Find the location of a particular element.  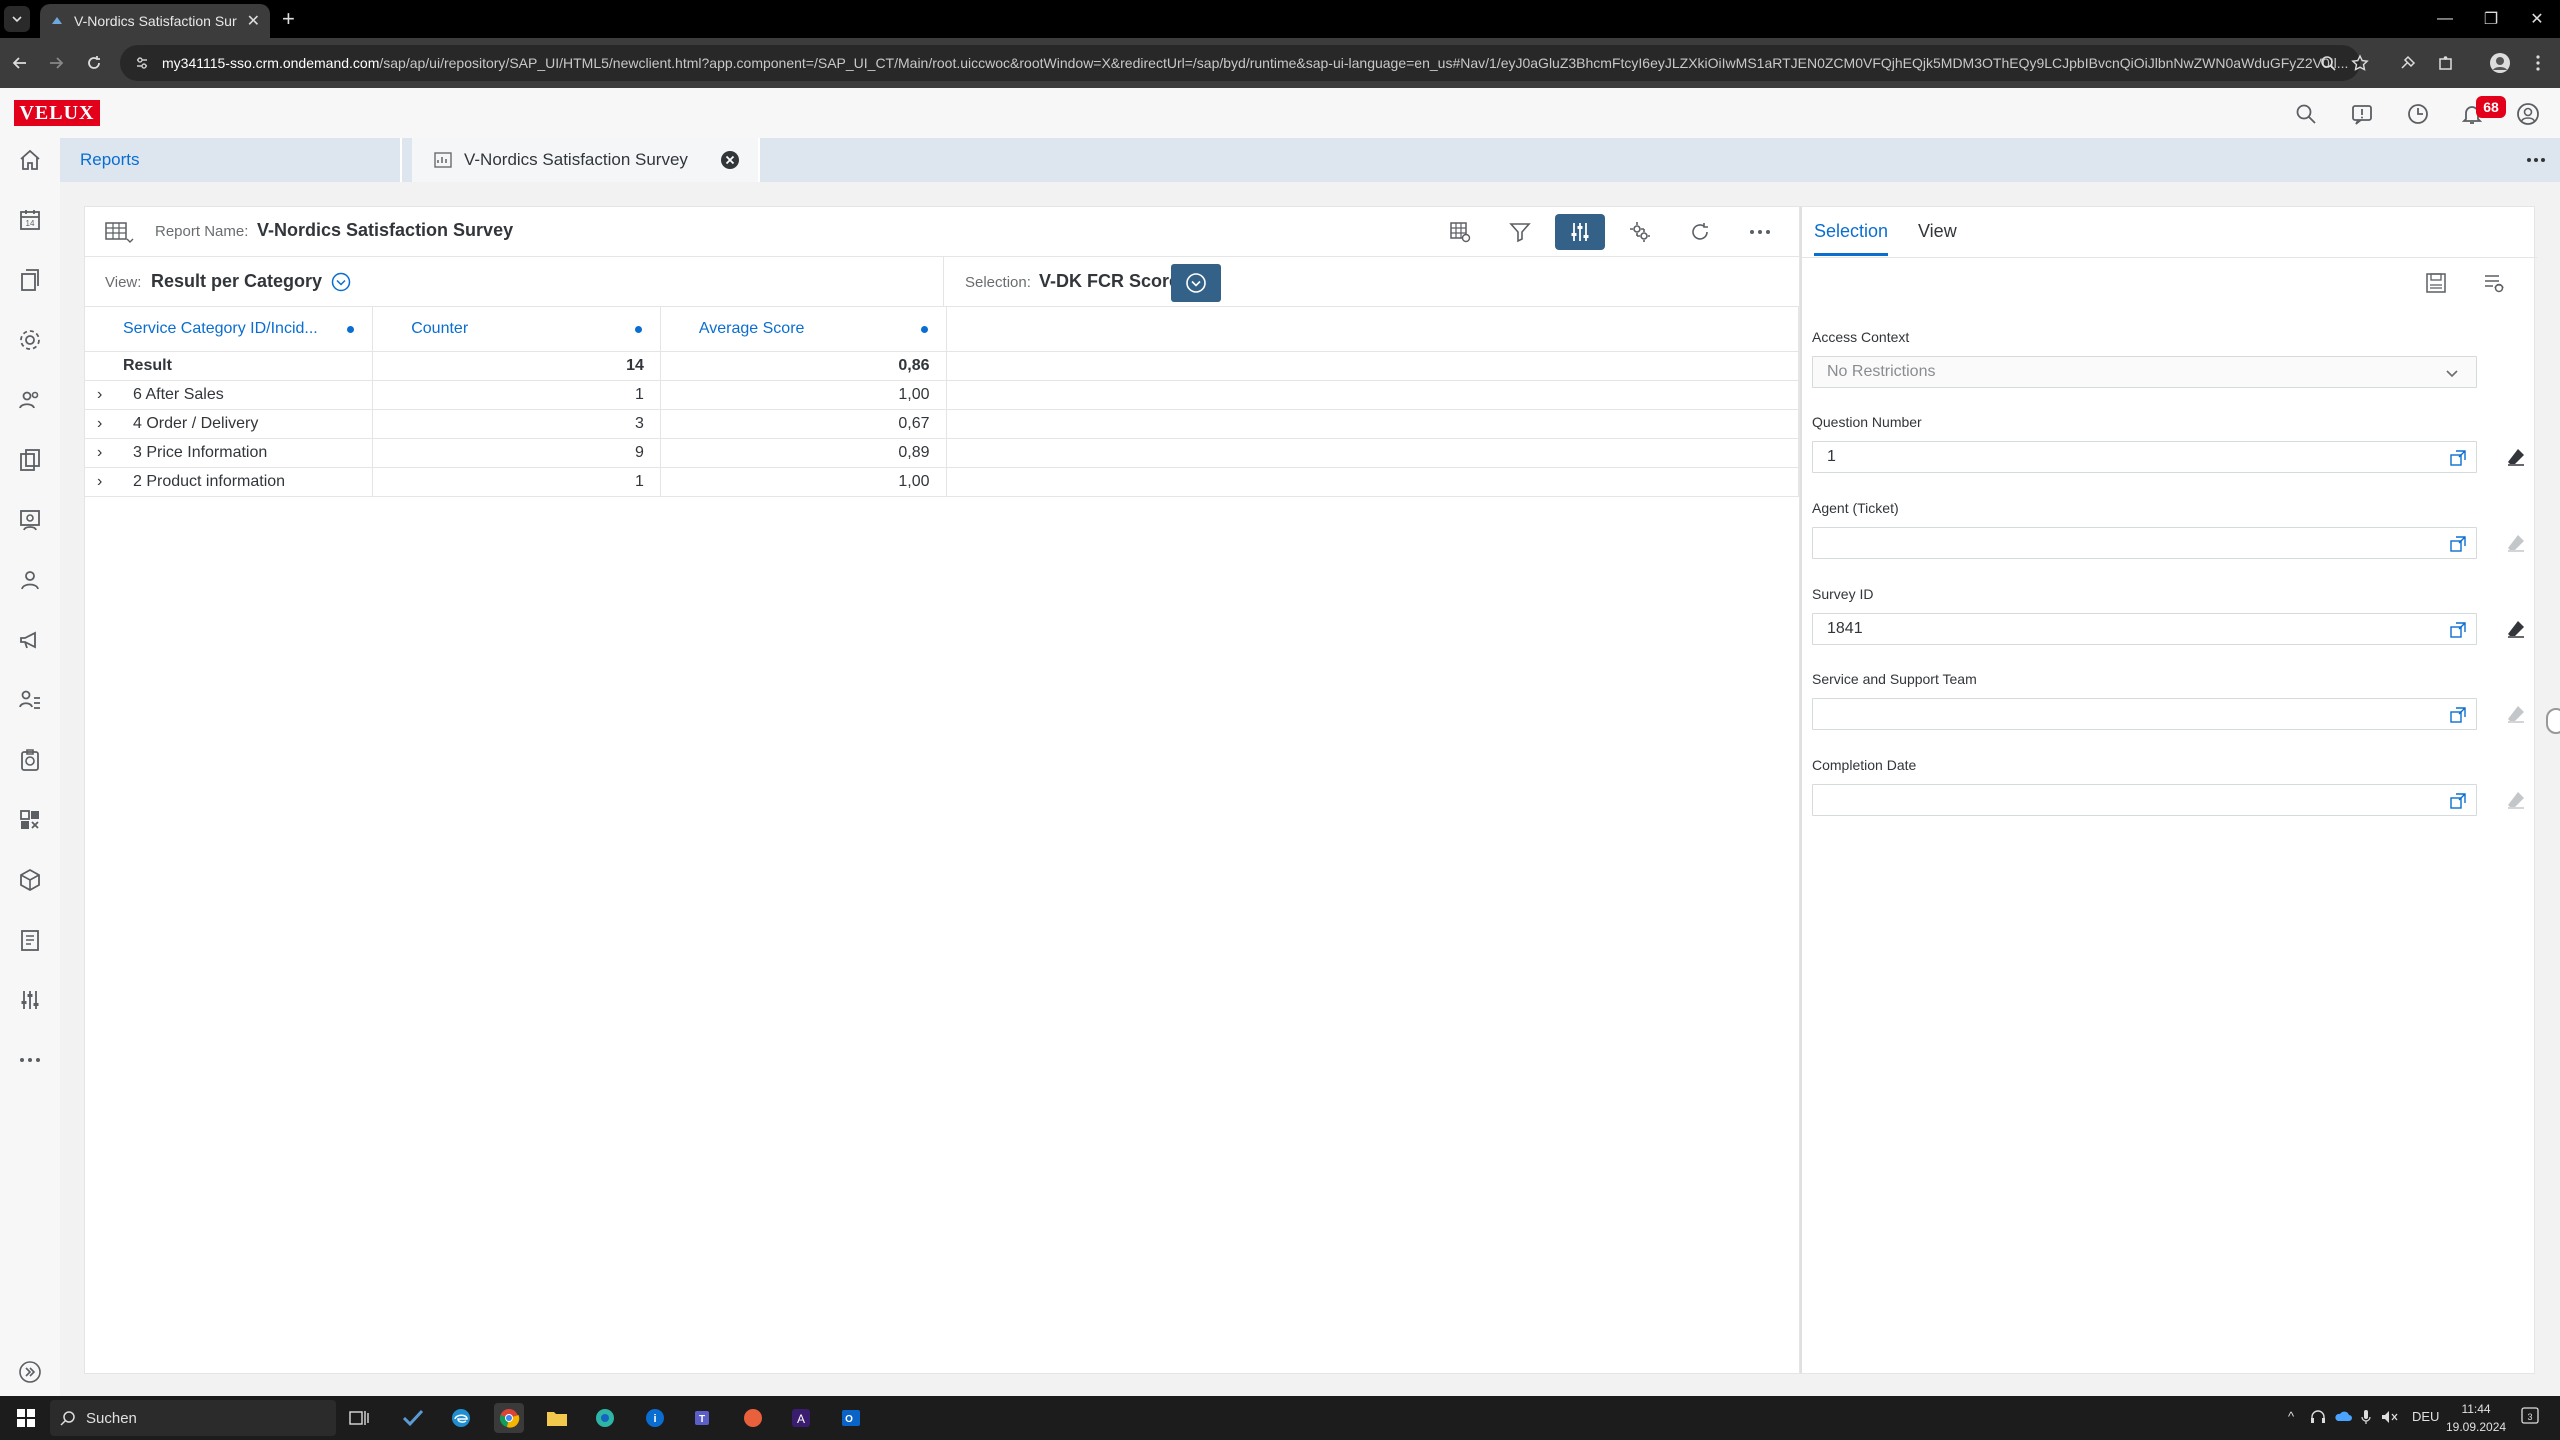

column-header-average-score: Average Score is located at coordinates (803, 329).